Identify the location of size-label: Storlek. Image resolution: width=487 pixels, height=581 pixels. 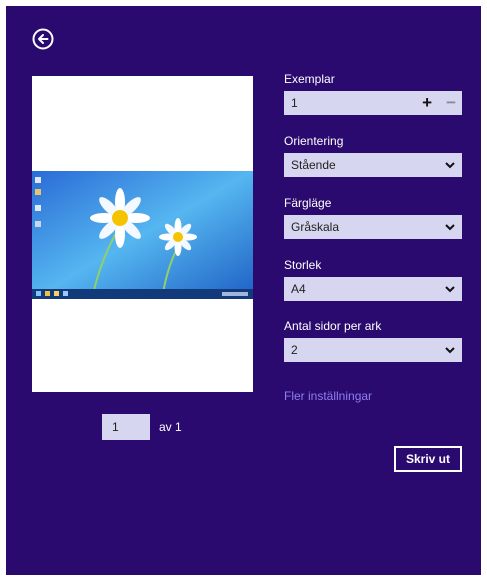
(303, 265).